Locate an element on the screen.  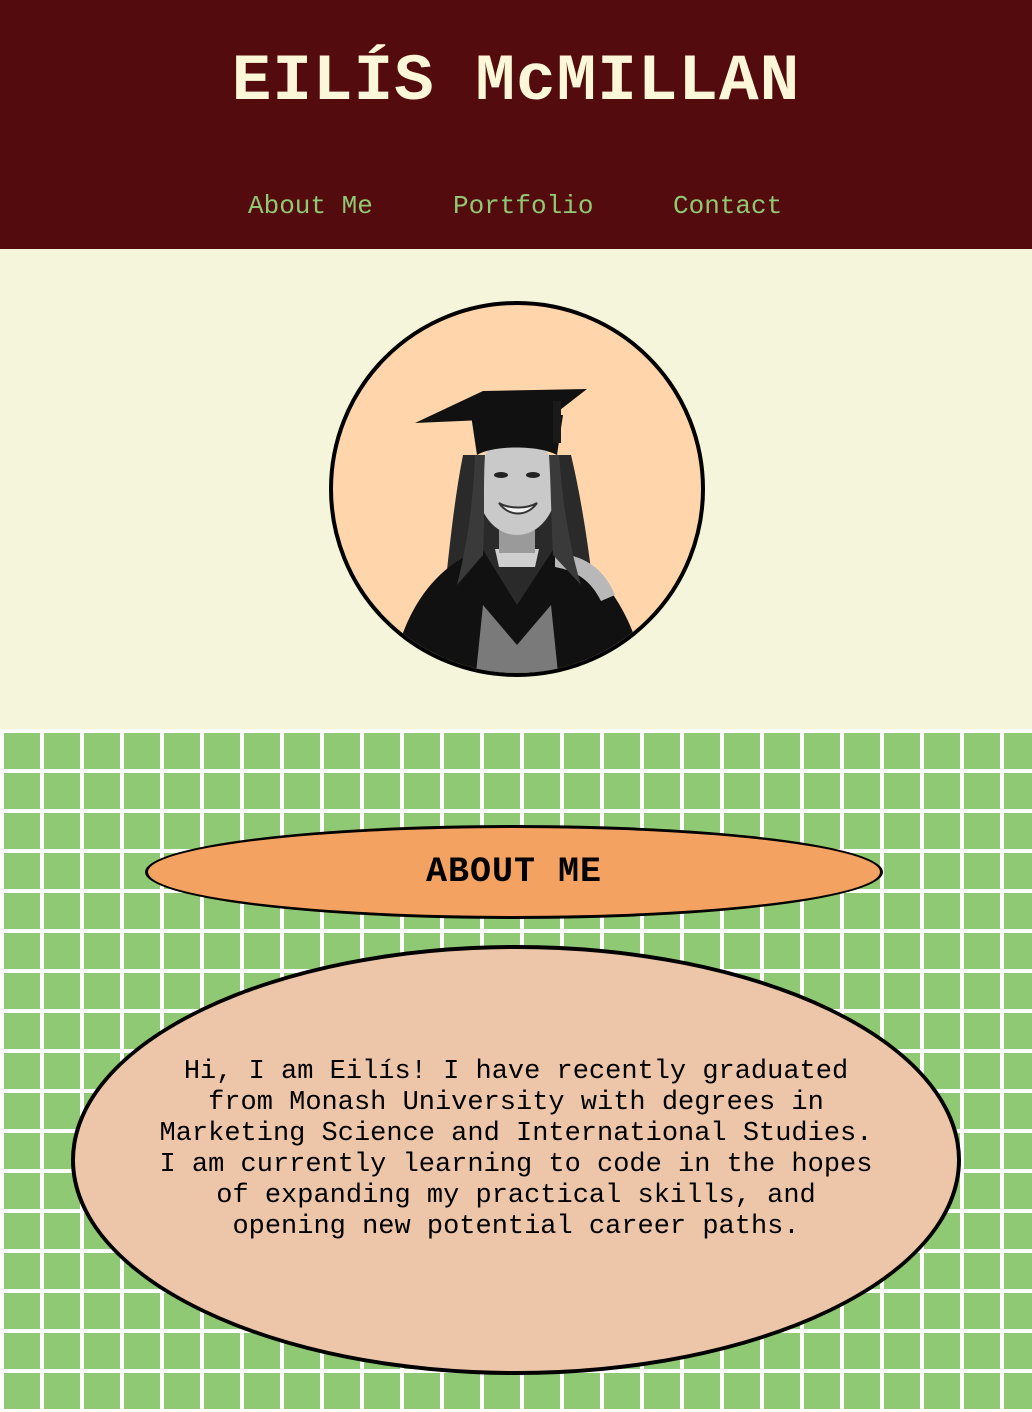
site-title: EILÍS McMILLAN is located at coordinates (516, 81).